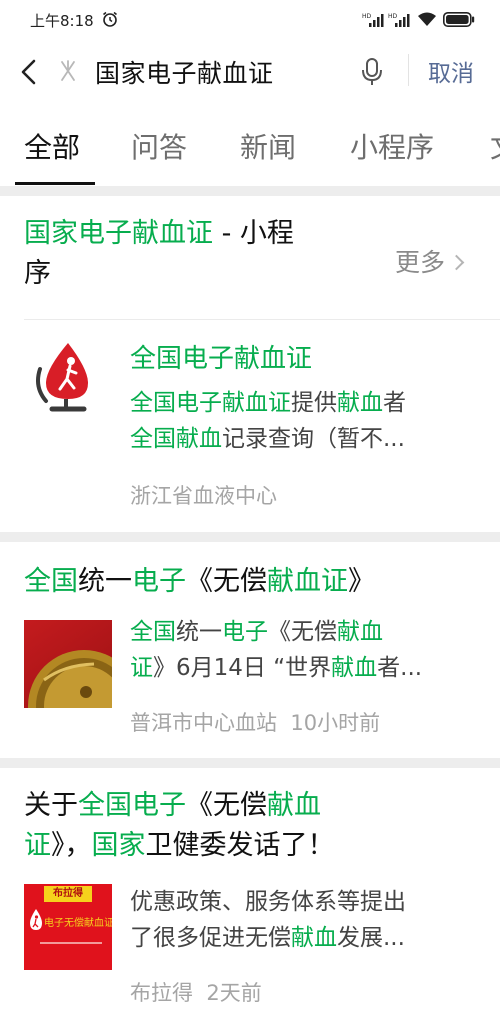 The width and height of the screenshot is (500, 1009). I want to click on search-bar: 国家电子献血证 取消, so click(250, 72).